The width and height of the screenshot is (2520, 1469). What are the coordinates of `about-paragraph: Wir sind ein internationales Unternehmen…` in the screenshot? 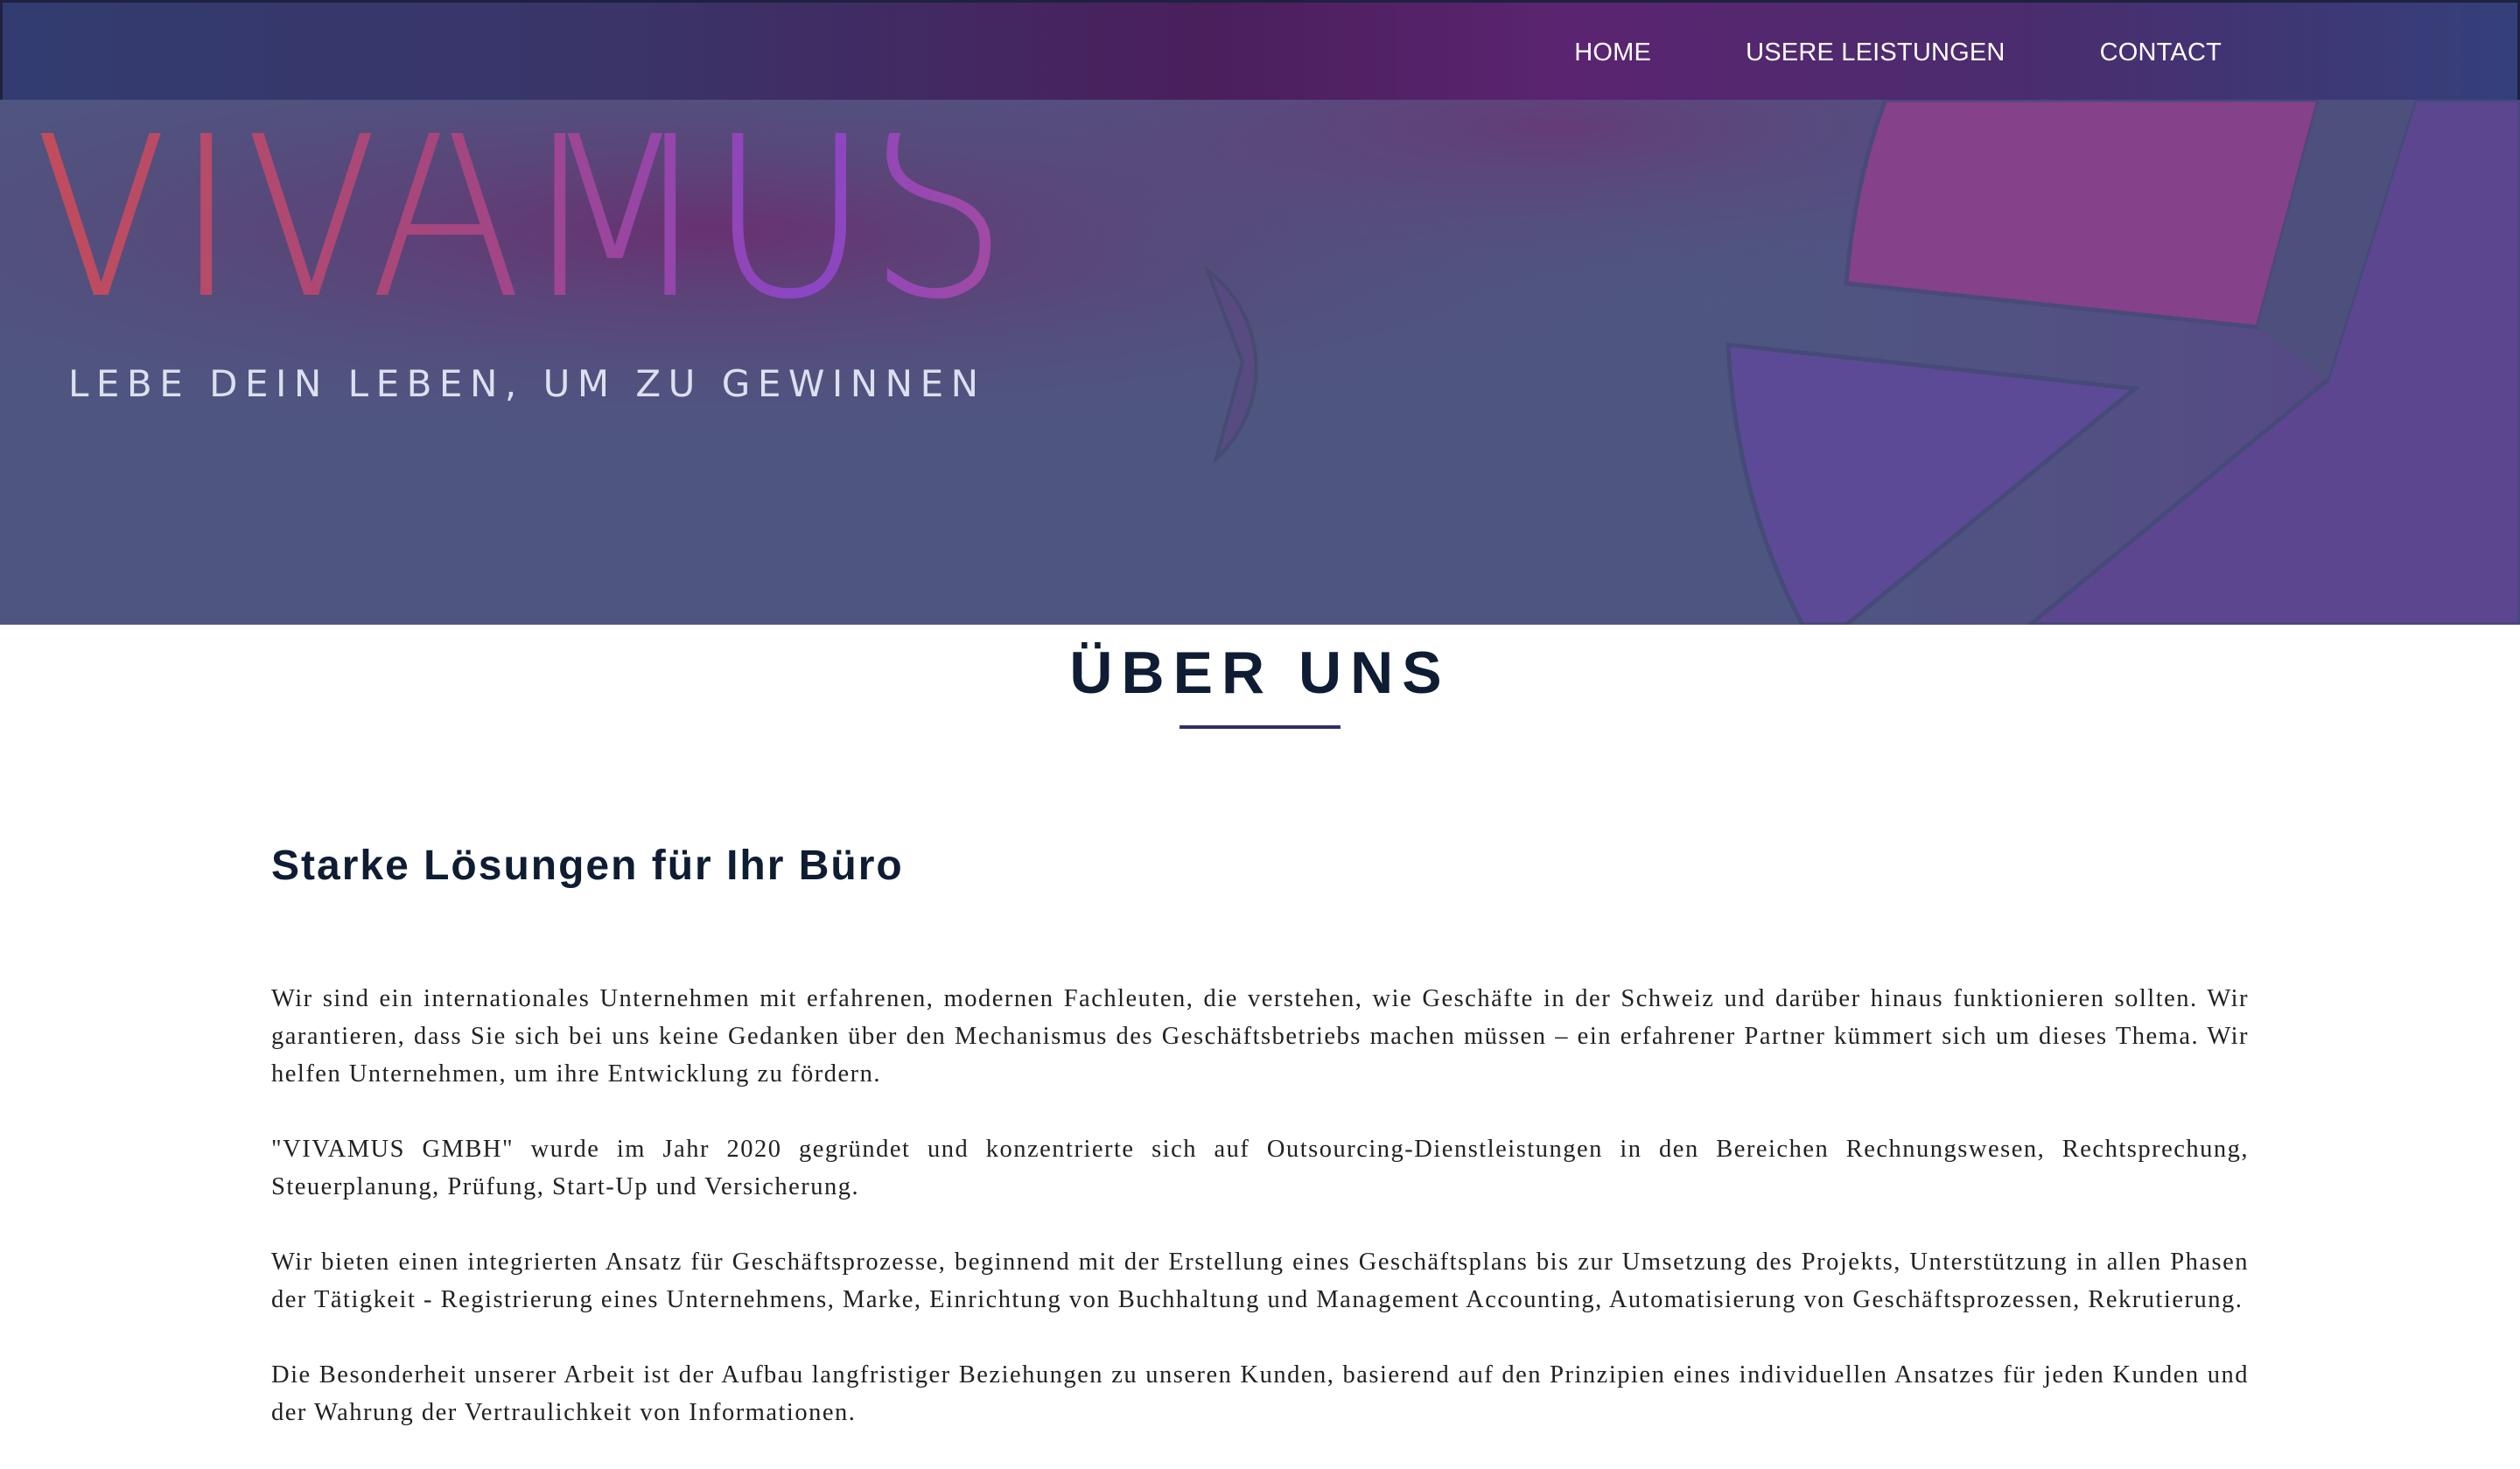 It's located at (1260, 1036).